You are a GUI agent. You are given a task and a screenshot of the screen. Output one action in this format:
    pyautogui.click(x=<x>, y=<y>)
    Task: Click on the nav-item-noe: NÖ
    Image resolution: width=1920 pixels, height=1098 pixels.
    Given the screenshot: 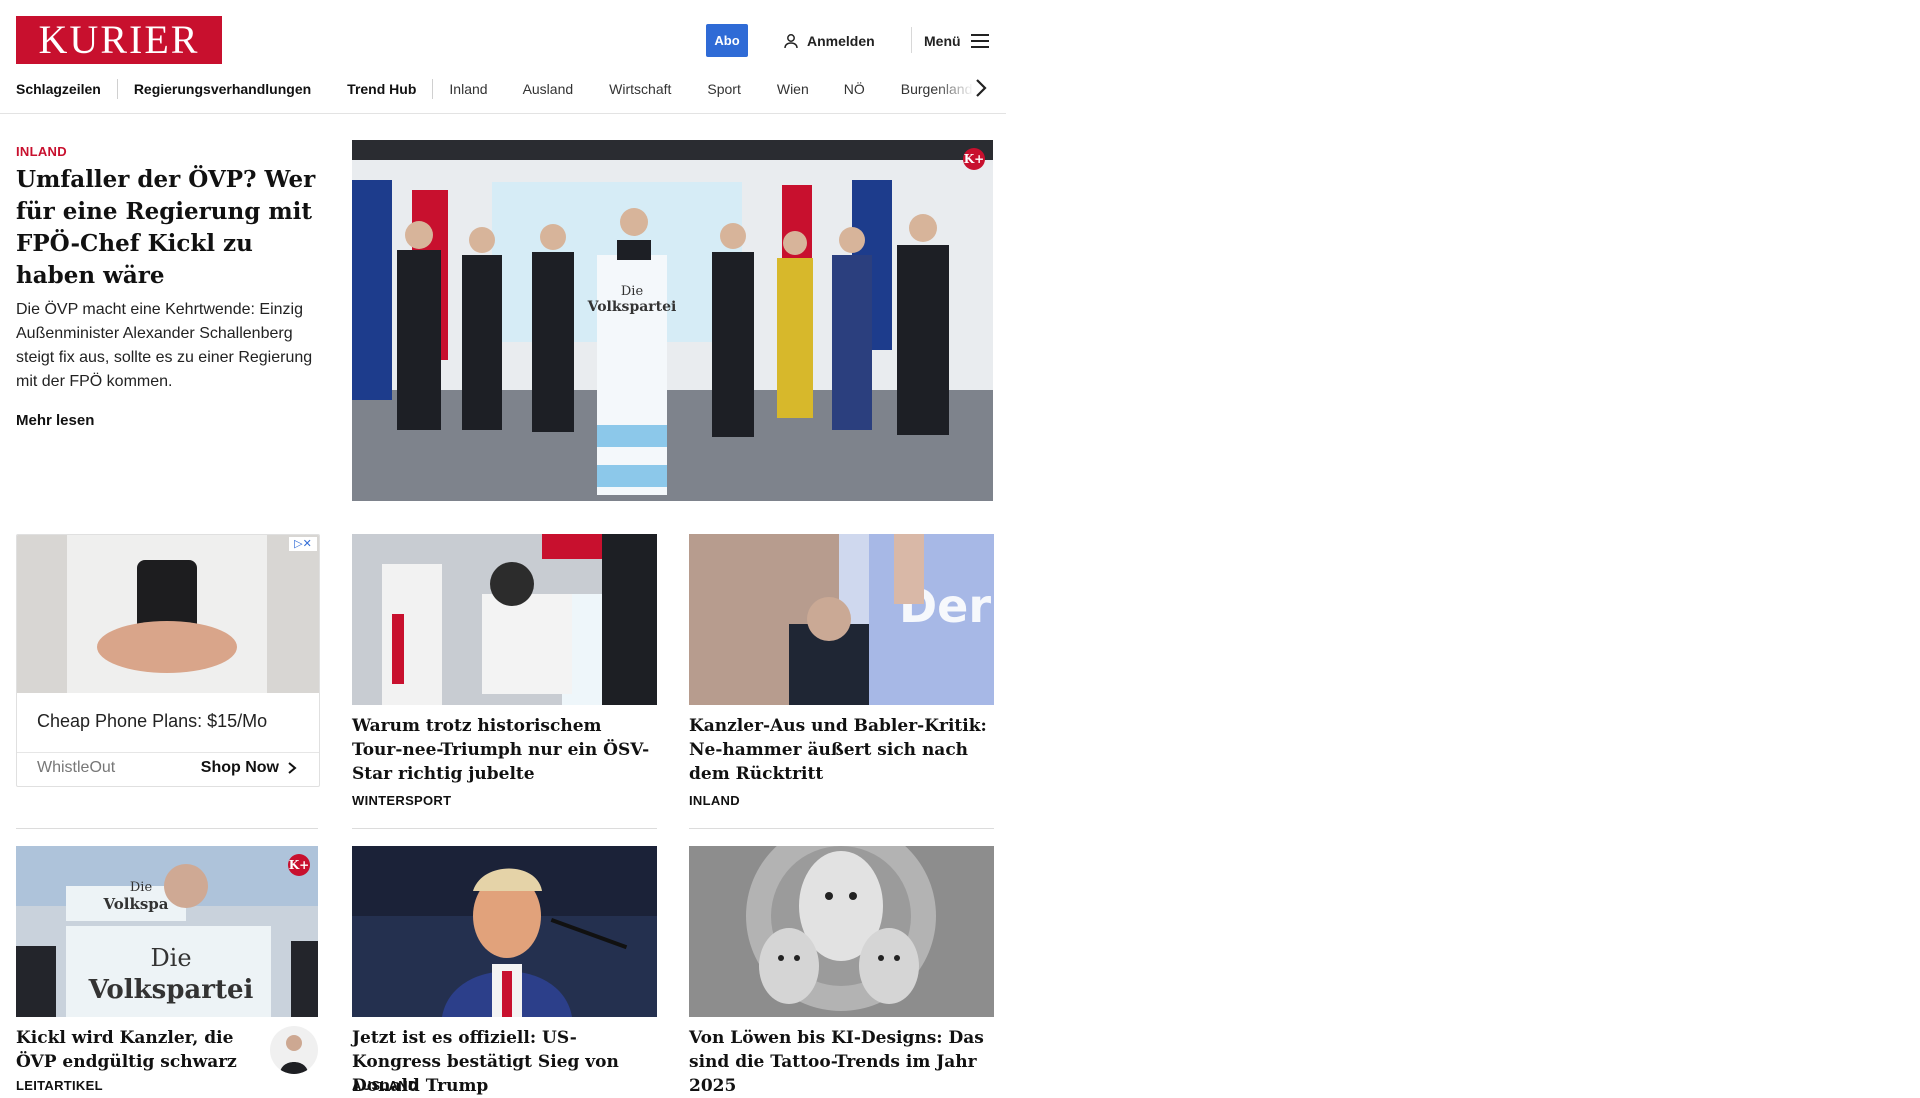 What is the action you would take?
    pyautogui.click(x=854, y=89)
    